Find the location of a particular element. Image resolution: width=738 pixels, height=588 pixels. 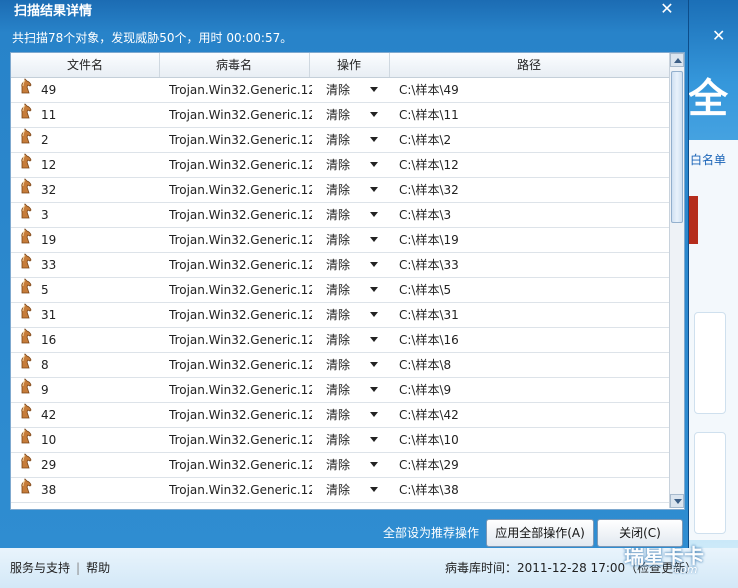

table-row: 3 Trojan.Win32.Generic.128 清除 C:\样本\3 is located at coordinates (340, 215).